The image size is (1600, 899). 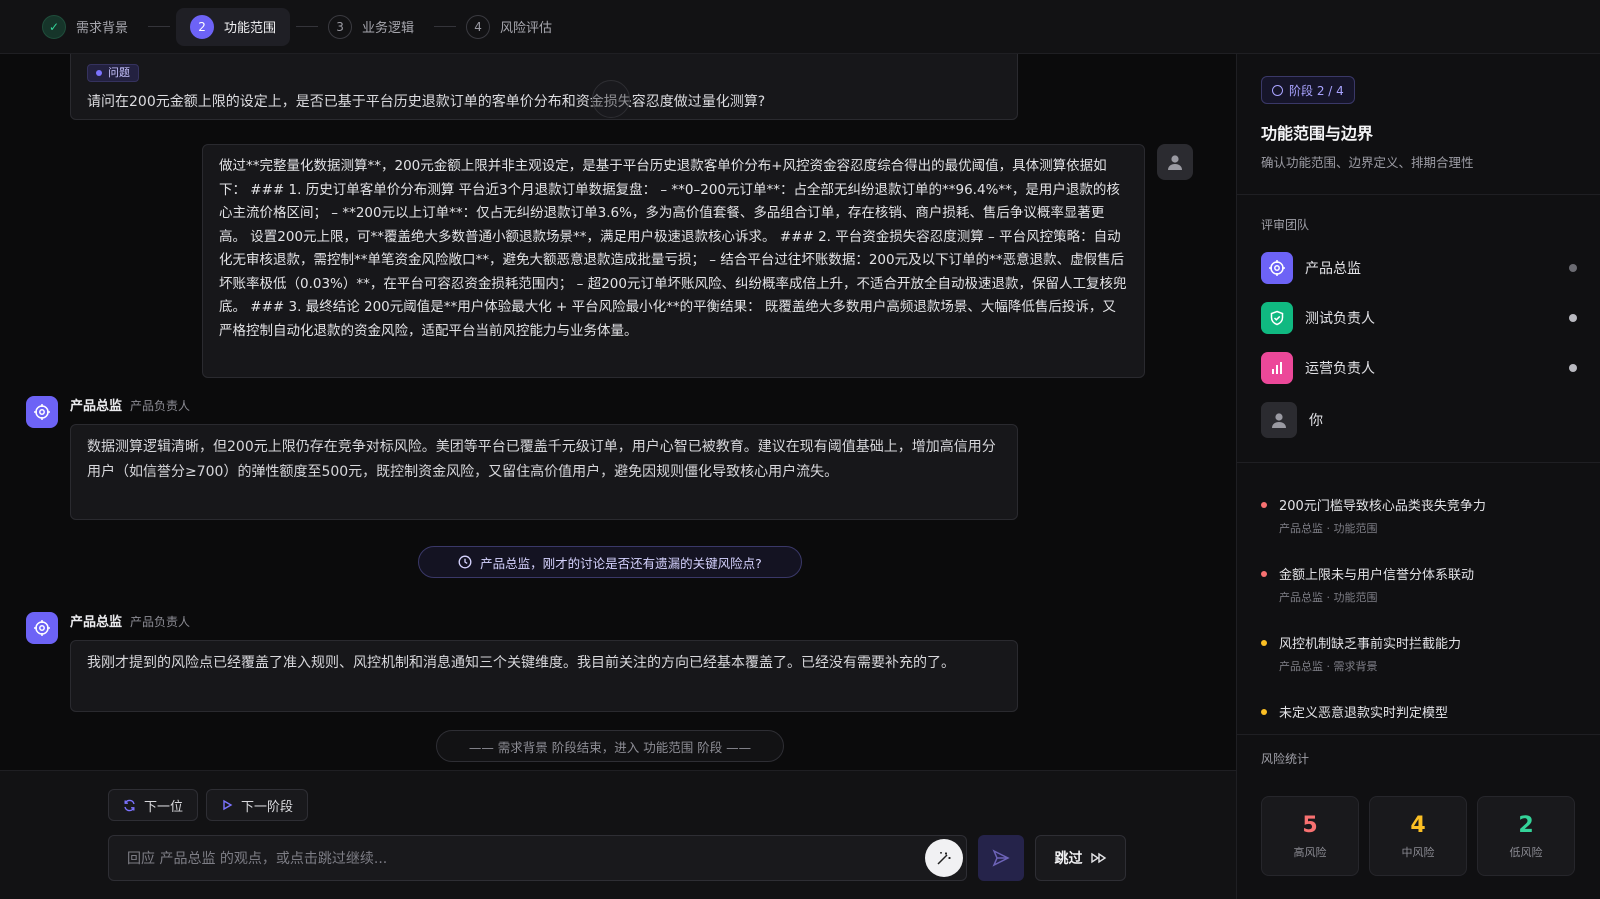 I want to click on next-stage-label: 下一阶段, so click(x=267, y=807).